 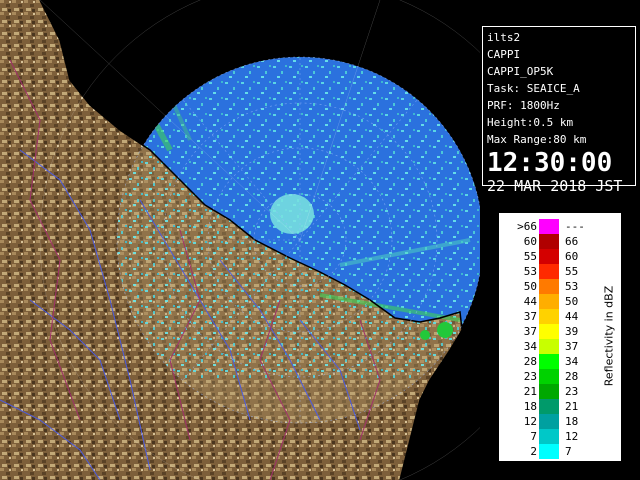 What do you see at coordinates (530, 361) in the screenshot?
I see `legend-low-value: 28` at bounding box center [530, 361].